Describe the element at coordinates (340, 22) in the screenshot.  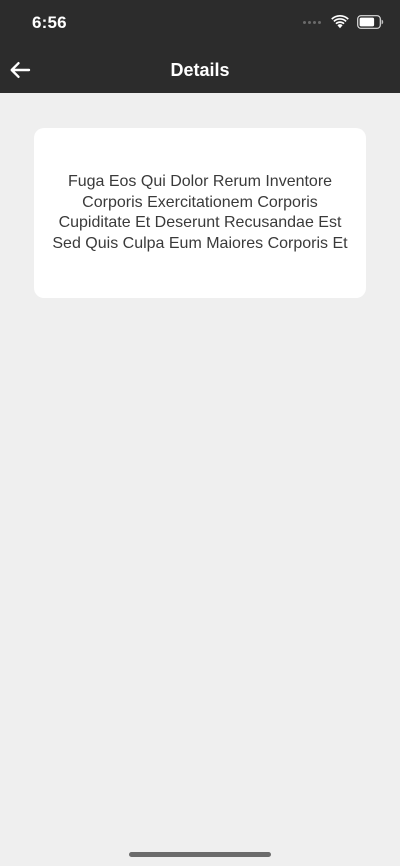
I see `wifi-icon` at that location.